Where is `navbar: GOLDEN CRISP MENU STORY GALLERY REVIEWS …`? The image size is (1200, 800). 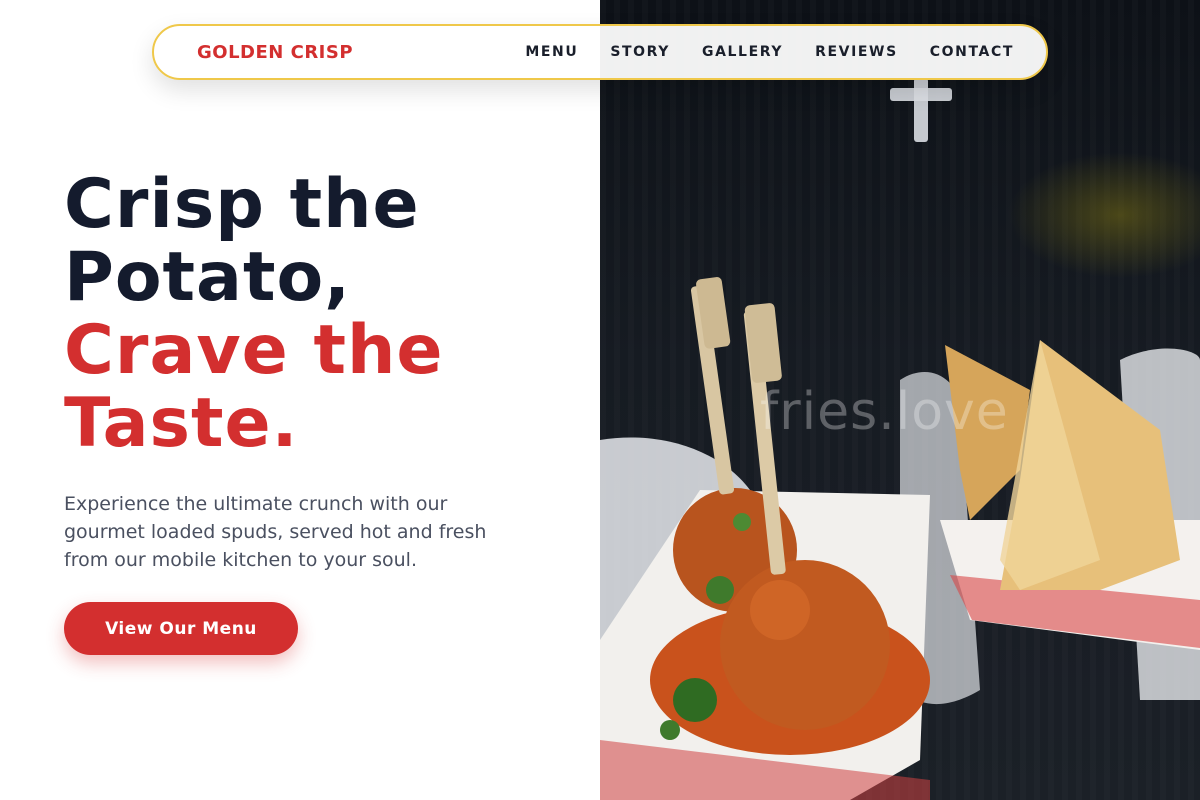
navbar: GOLDEN CRISP MENU STORY GALLERY REVIEWS … is located at coordinates (600, 52).